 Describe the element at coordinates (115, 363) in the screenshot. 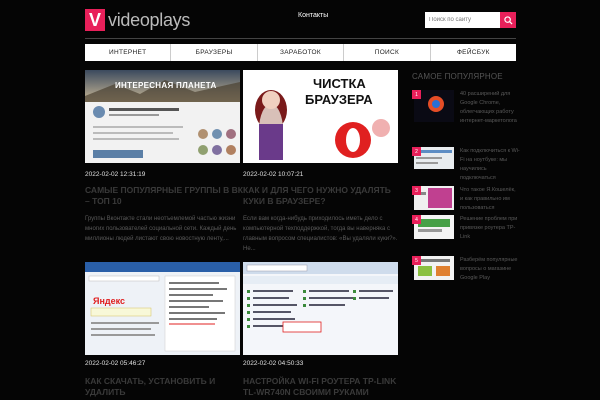

I see `post-date: 2022-02-02 05:46:27` at that location.